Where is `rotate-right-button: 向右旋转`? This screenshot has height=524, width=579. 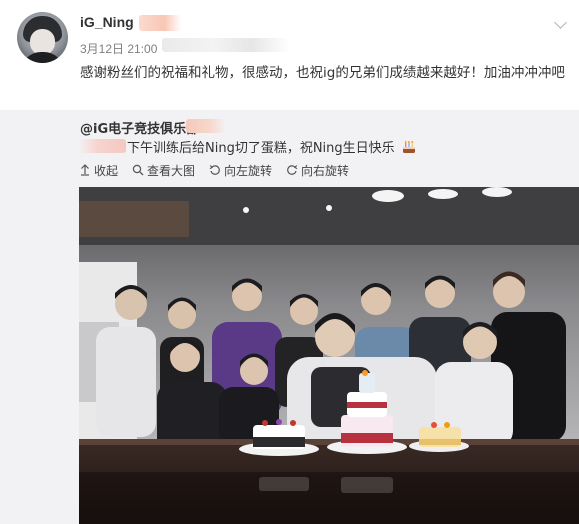
rotate-right-button: 向右旋转 is located at coordinates (317, 170).